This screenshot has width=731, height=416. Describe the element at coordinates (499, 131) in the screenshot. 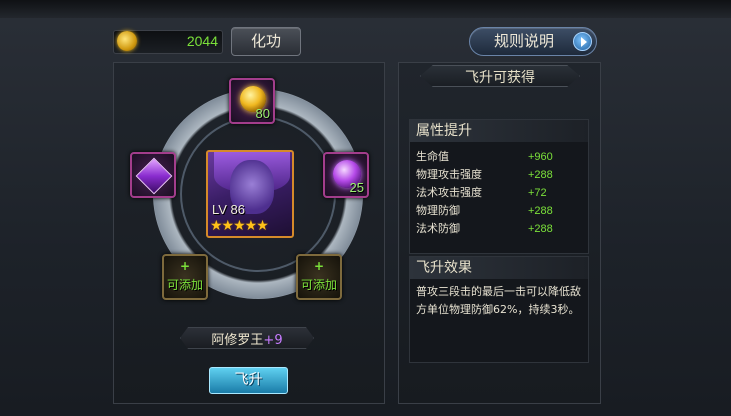

I see `attribute-heading: 属性提升` at that location.